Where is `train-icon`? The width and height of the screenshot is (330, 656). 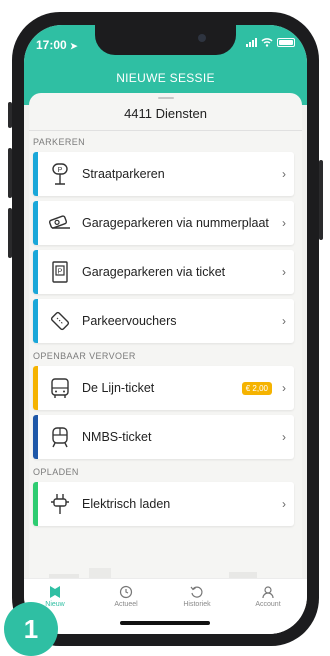 train-icon is located at coordinates (60, 437).